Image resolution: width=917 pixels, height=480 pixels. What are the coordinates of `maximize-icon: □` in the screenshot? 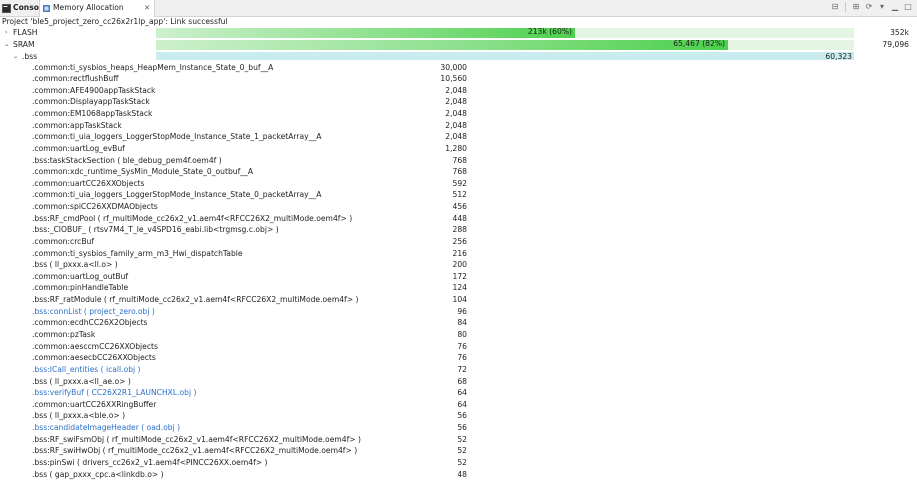 It's located at (908, 7).